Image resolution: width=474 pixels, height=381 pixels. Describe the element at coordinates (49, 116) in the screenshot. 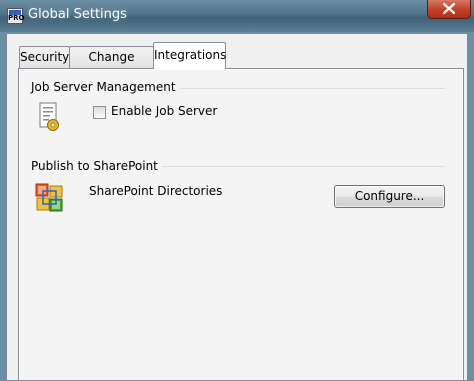

I see `job-server-icon` at that location.